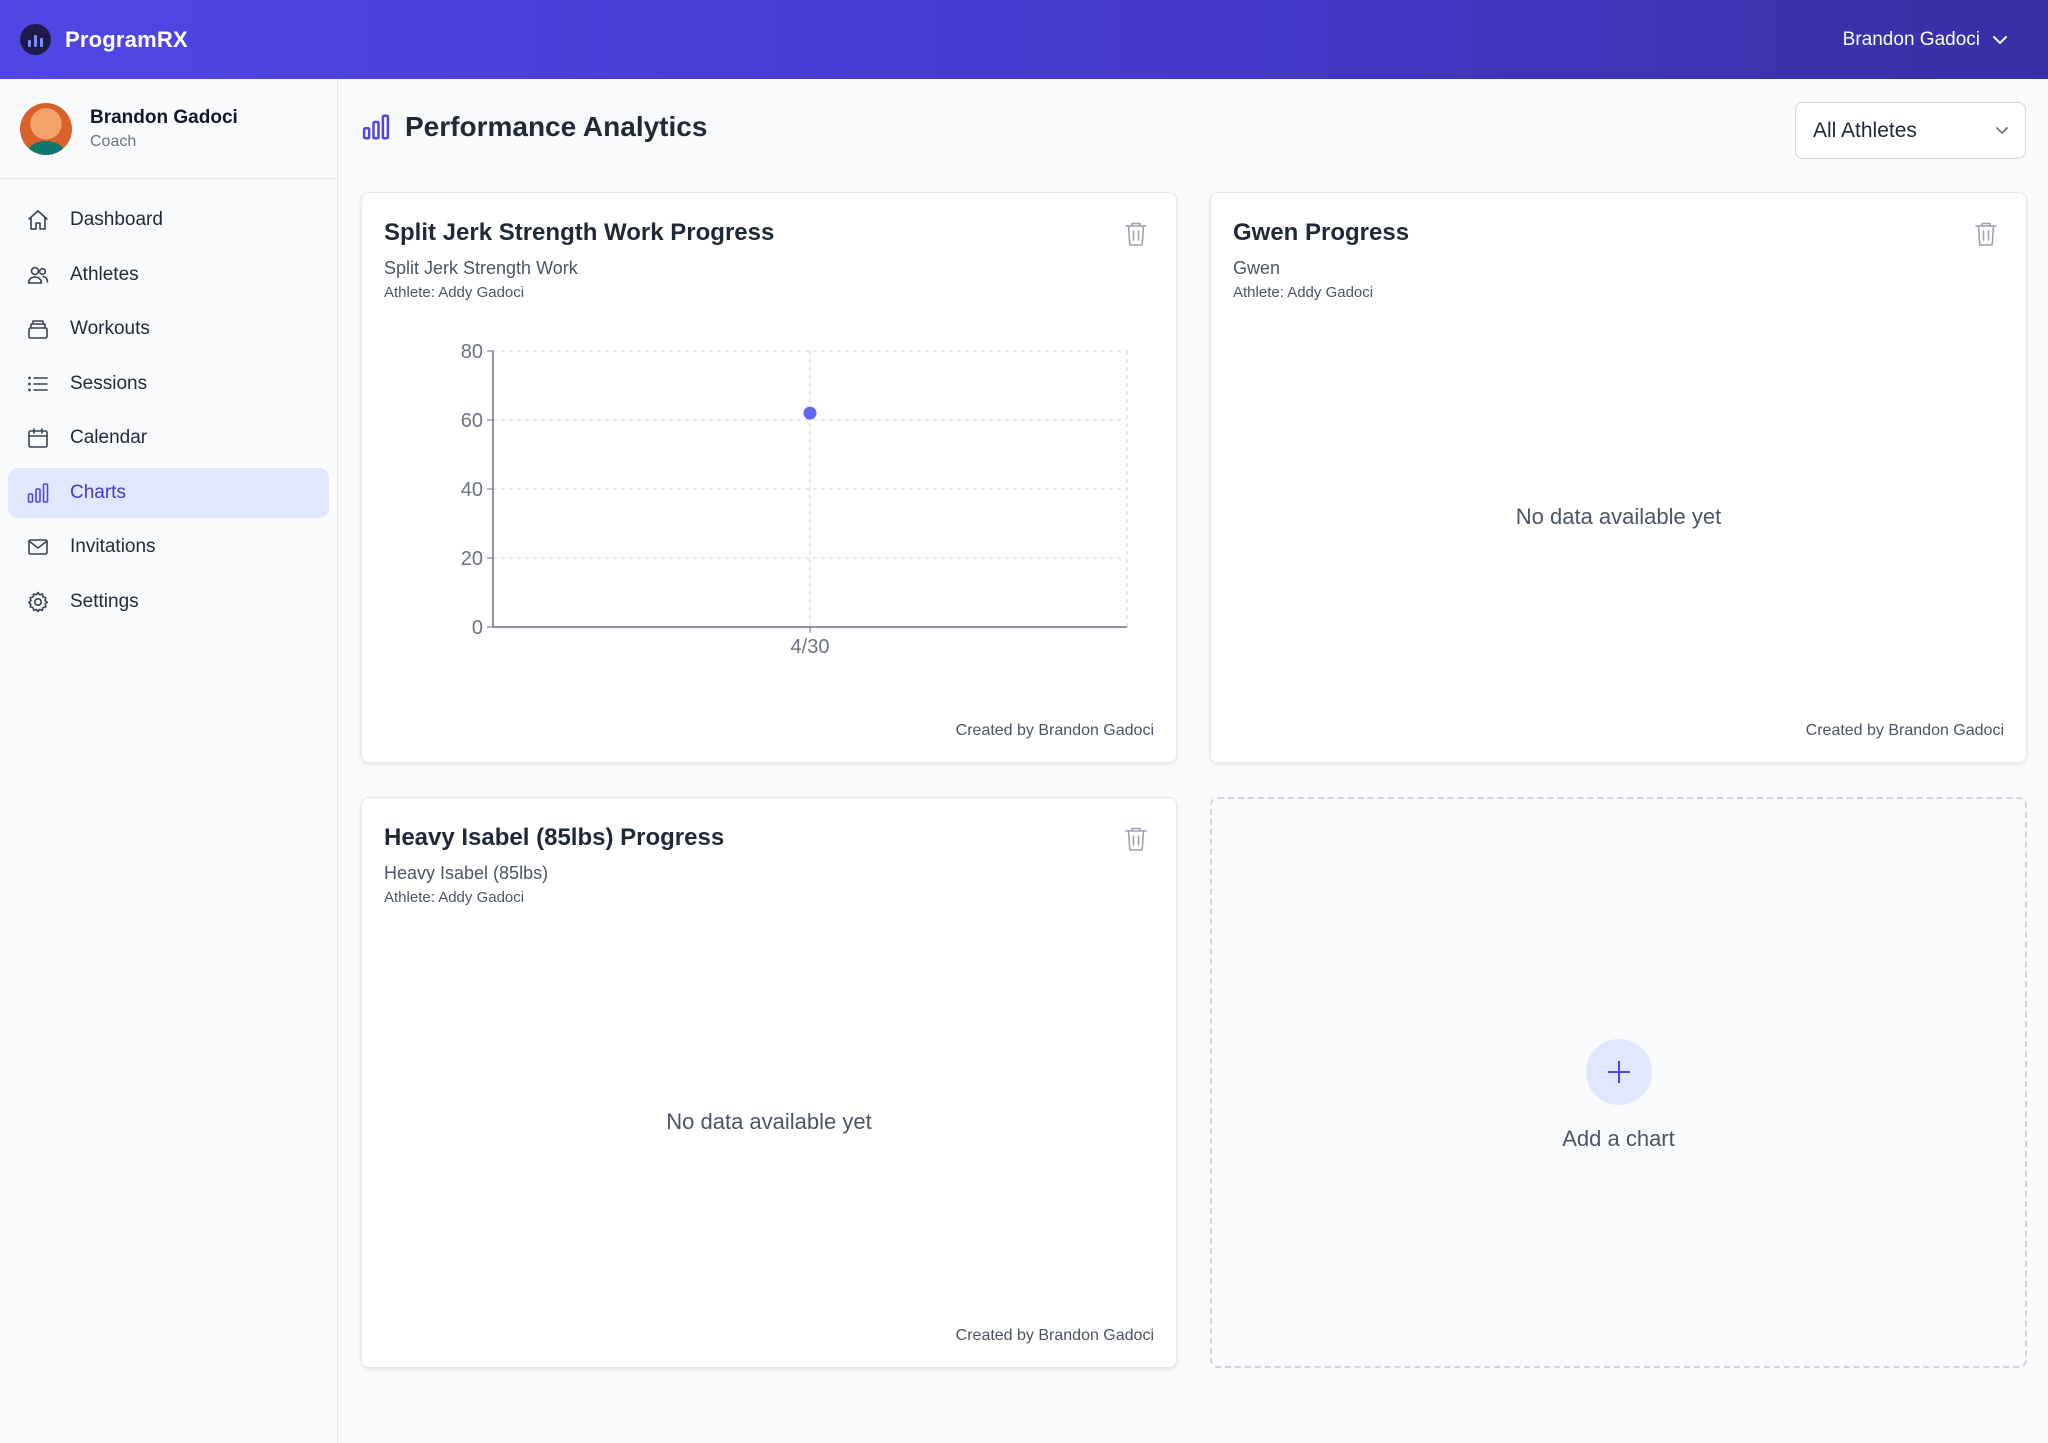  What do you see at coordinates (168, 129) in the screenshot?
I see `profile-section: Brandon Gadoci Coach` at bounding box center [168, 129].